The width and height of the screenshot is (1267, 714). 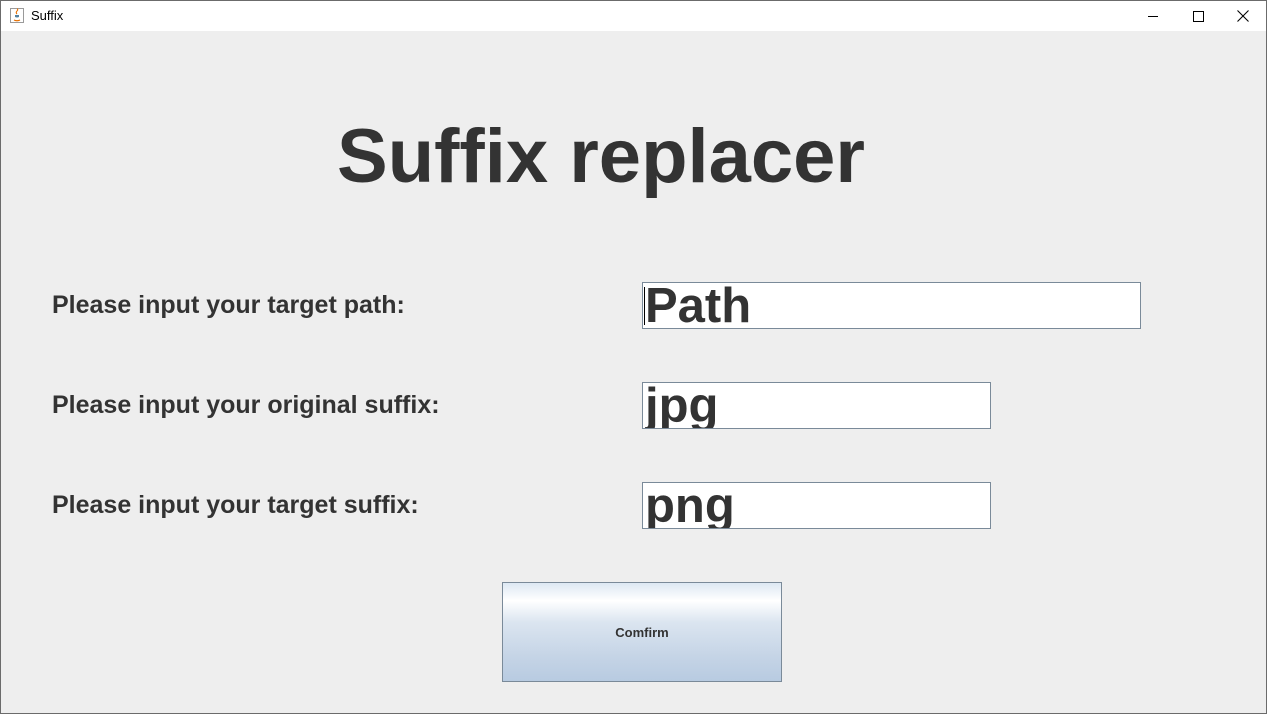 I want to click on original-suffix-input, so click(x=816, y=405).